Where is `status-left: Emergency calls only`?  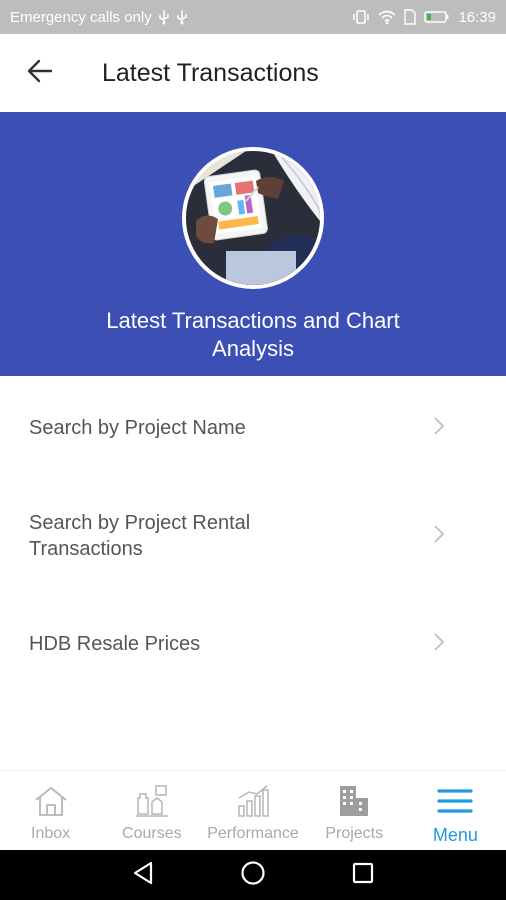
status-left: Emergency calls only is located at coordinates (99, 17).